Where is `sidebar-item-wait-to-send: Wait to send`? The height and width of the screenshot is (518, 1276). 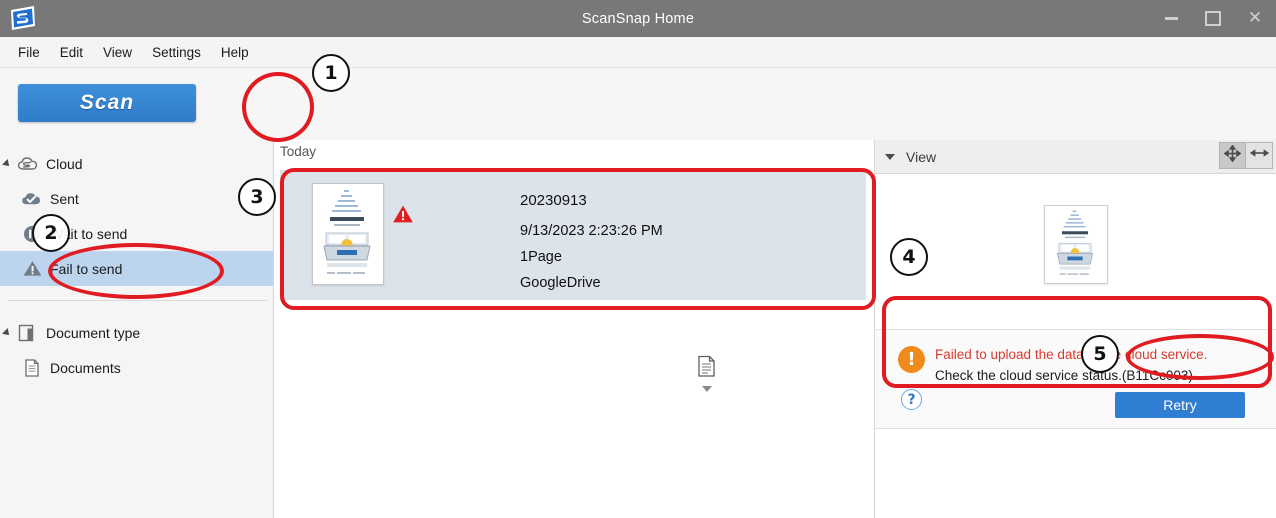
sidebar-item-wait-to-send: Wait to send is located at coordinates (136, 233).